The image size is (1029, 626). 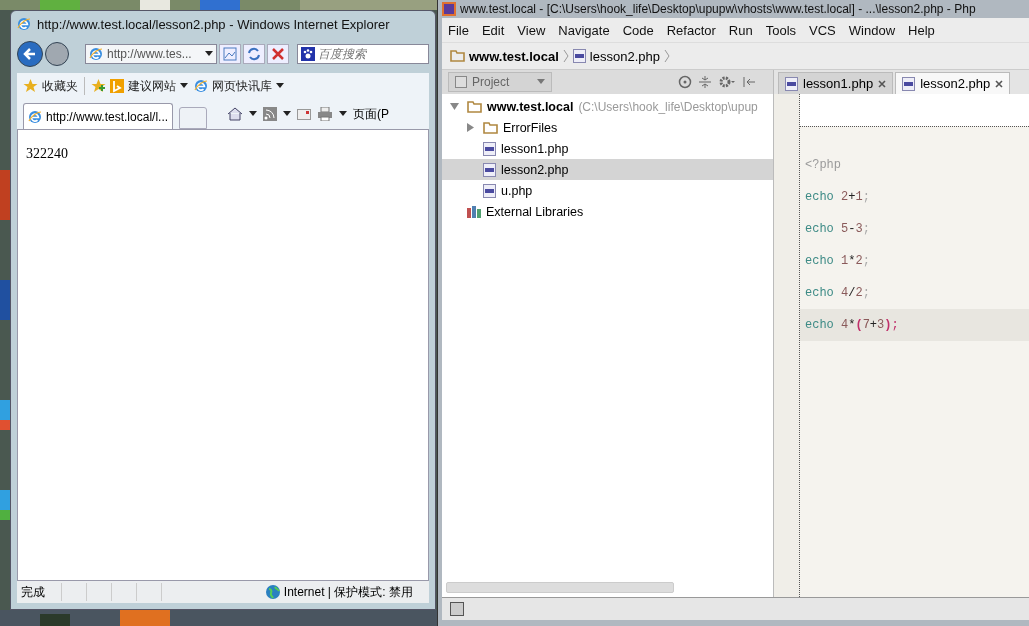 I want to click on refresh-icon, so click(x=254, y=54).